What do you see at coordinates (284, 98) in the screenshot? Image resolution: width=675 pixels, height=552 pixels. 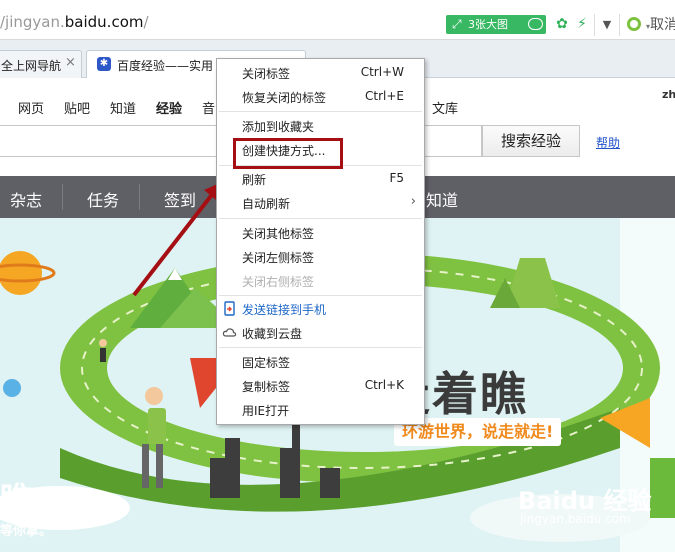 I see `menu-label: 恢复关闭的标签` at bounding box center [284, 98].